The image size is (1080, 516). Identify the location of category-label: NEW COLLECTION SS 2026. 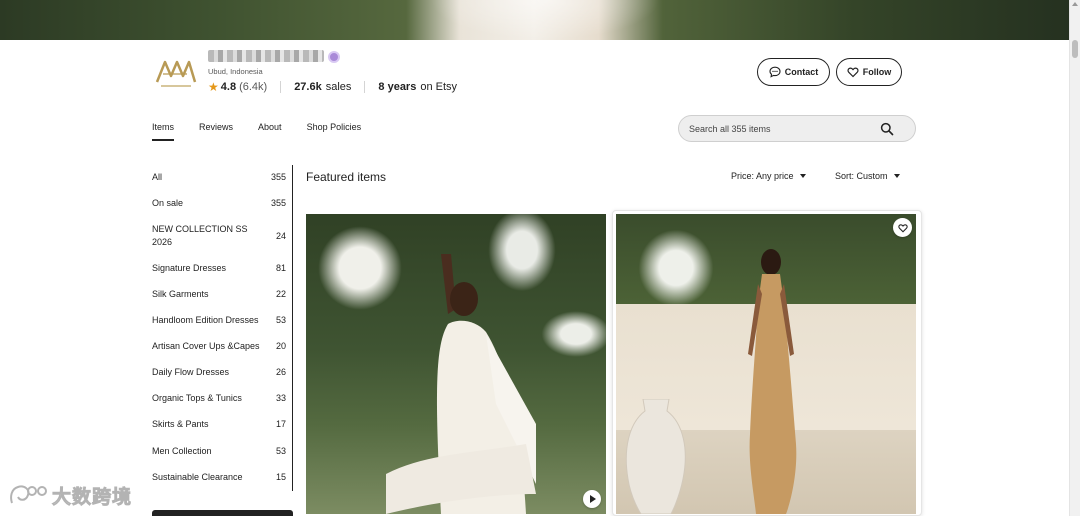
(200, 235).